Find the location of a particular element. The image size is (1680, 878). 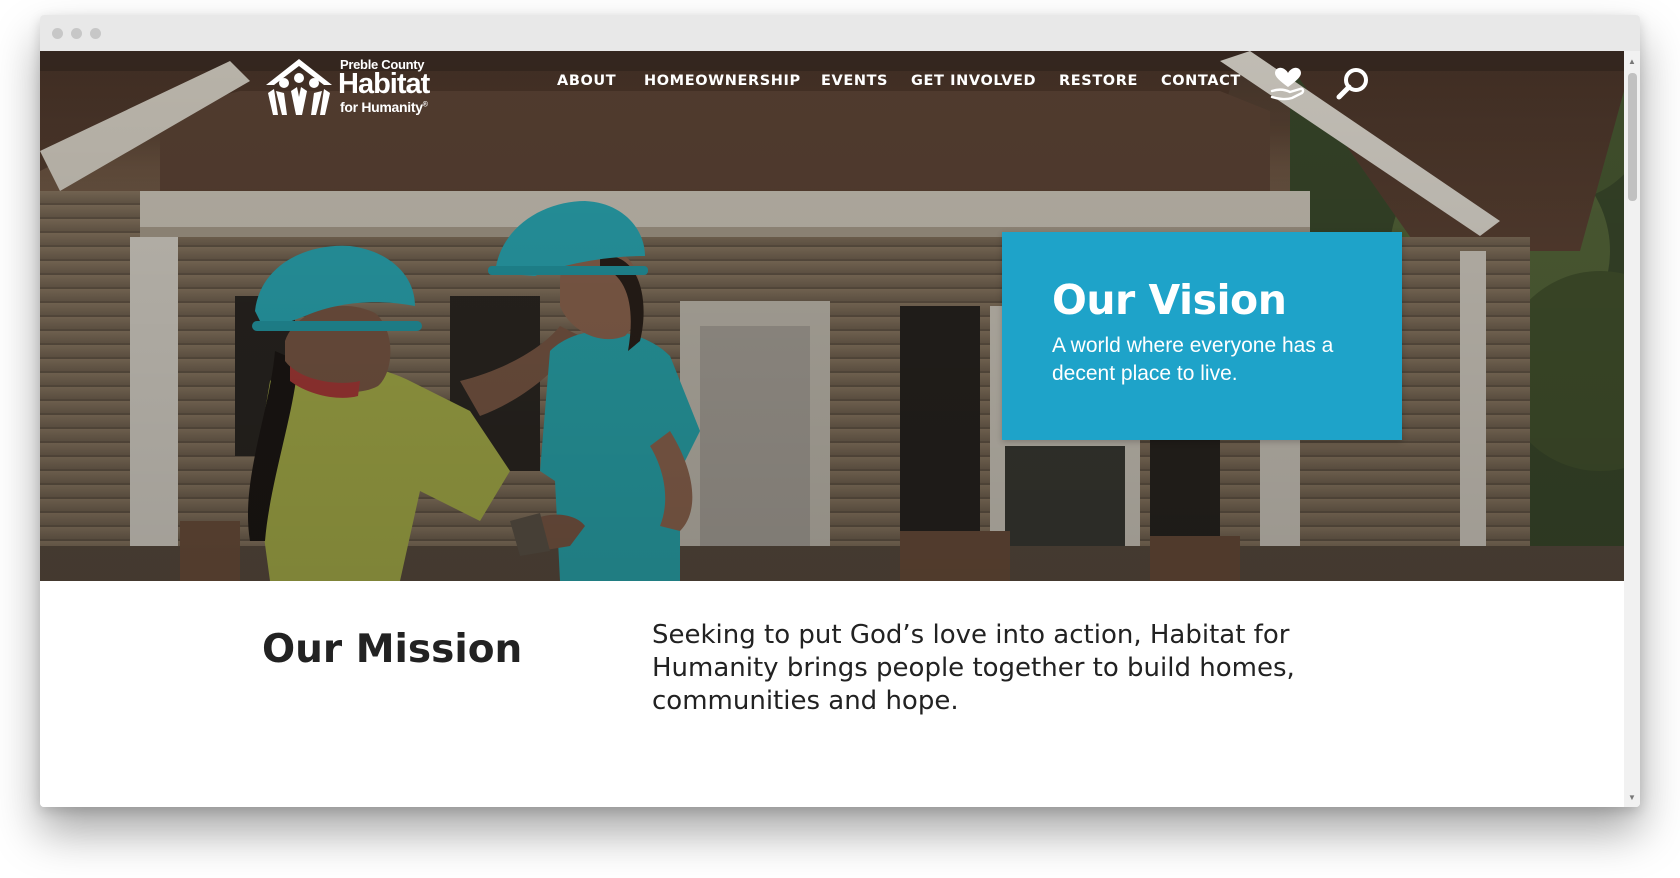

logo-name: Habitat is located at coordinates (384, 84).